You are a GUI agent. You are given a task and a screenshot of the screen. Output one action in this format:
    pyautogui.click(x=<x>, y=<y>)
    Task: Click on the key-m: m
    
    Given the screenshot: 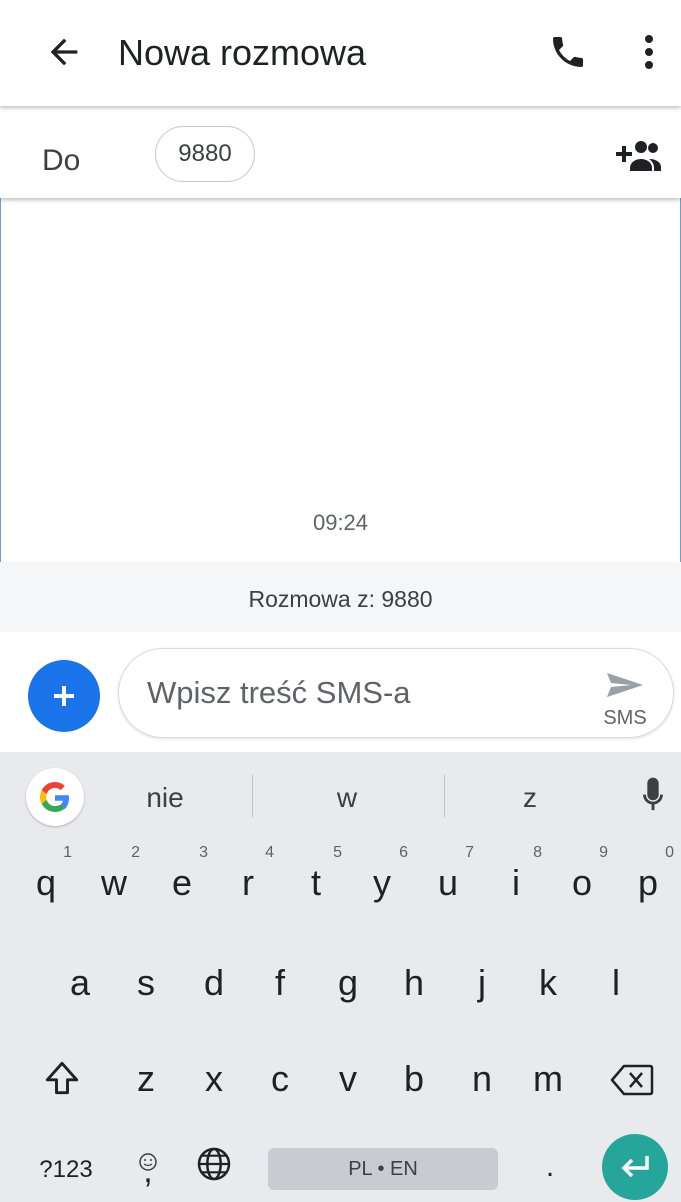 What is the action you would take?
    pyautogui.click(x=548, y=1079)
    